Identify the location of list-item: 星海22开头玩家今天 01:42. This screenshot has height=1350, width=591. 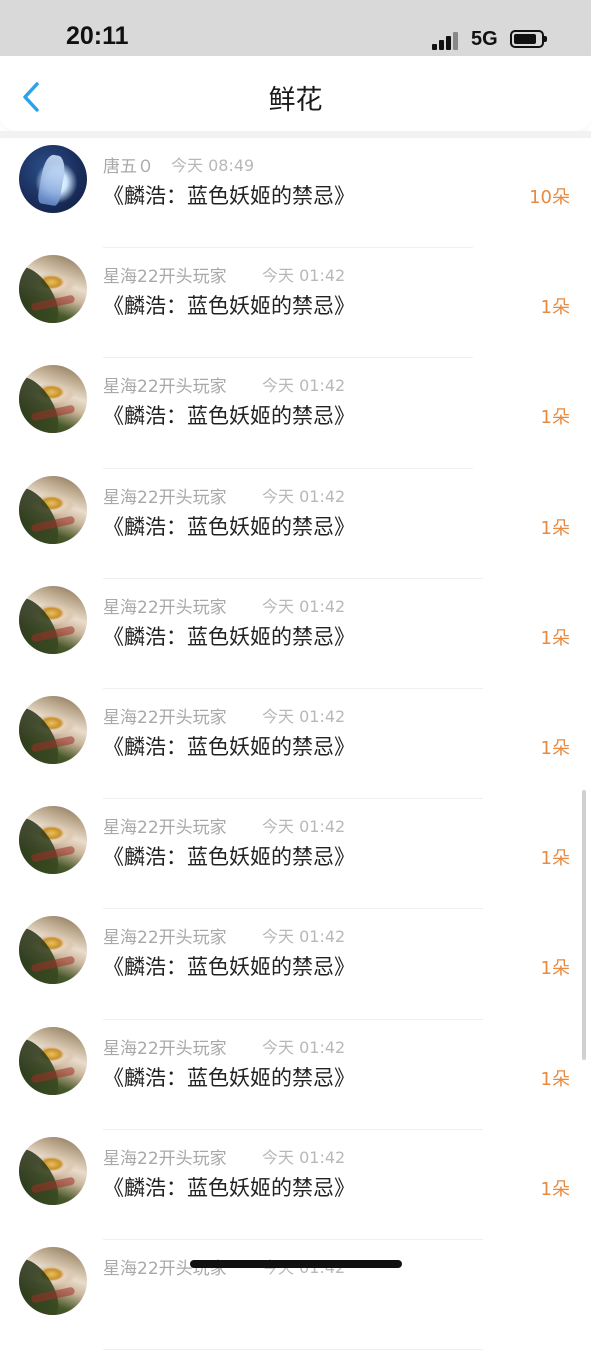
(295, 1295).